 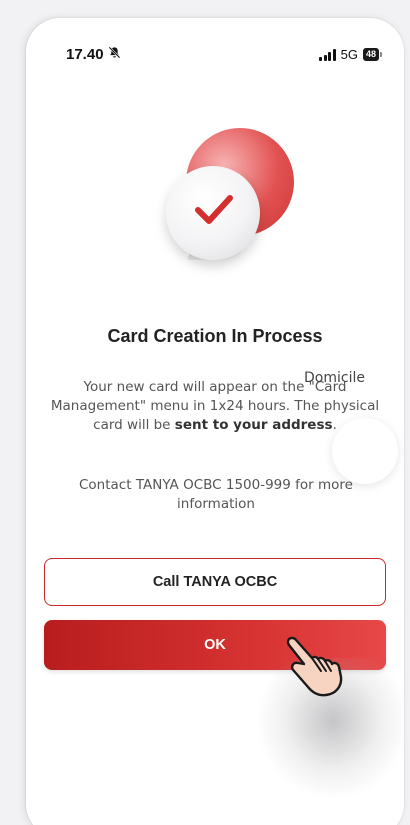 I want to click on domicile-overlay-label: Domicile, so click(x=334, y=378).